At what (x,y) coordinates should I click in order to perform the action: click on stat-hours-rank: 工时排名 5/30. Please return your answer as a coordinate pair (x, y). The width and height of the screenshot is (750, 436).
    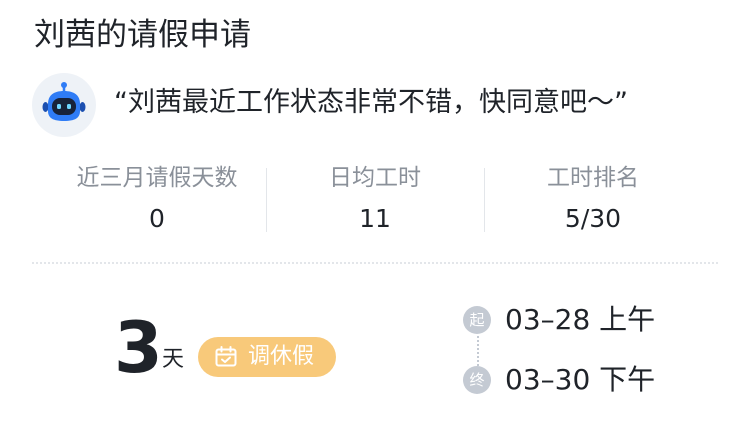
    Looking at the image, I should click on (593, 197).